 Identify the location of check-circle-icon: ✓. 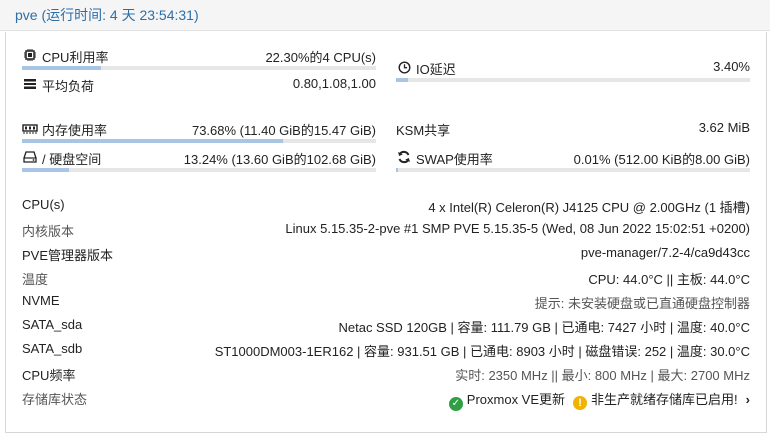
(455, 404).